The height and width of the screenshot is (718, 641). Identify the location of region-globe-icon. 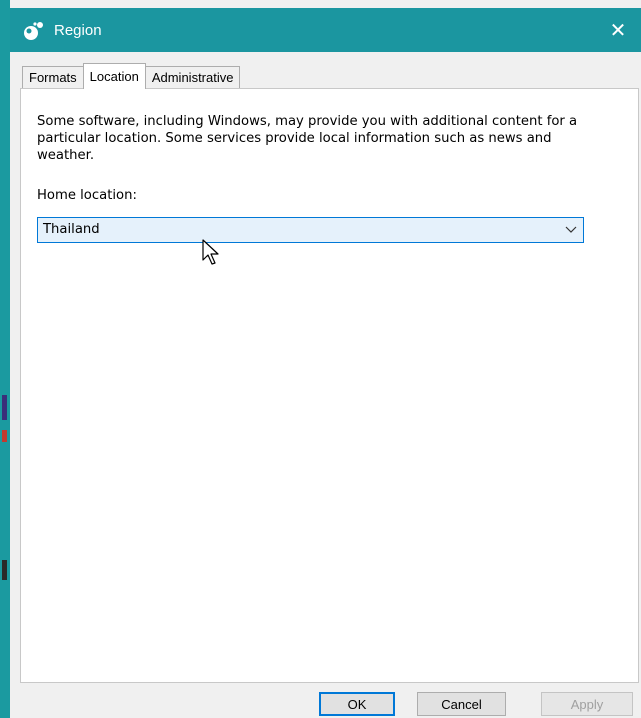
(33, 31).